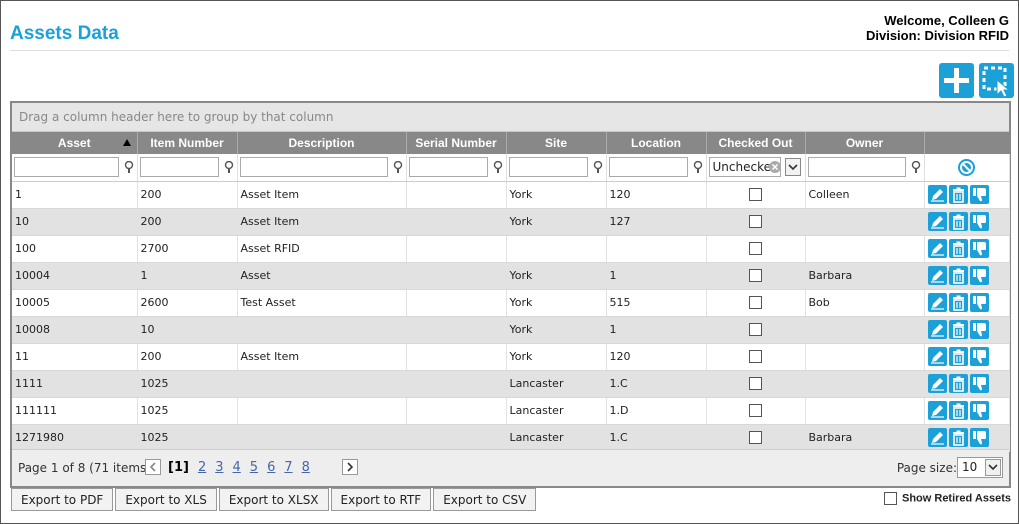  What do you see at coordinates (62, 499) in the screenshot?
I see `export-pdf-button: Export to PDF` at bounding box center [62, 499].